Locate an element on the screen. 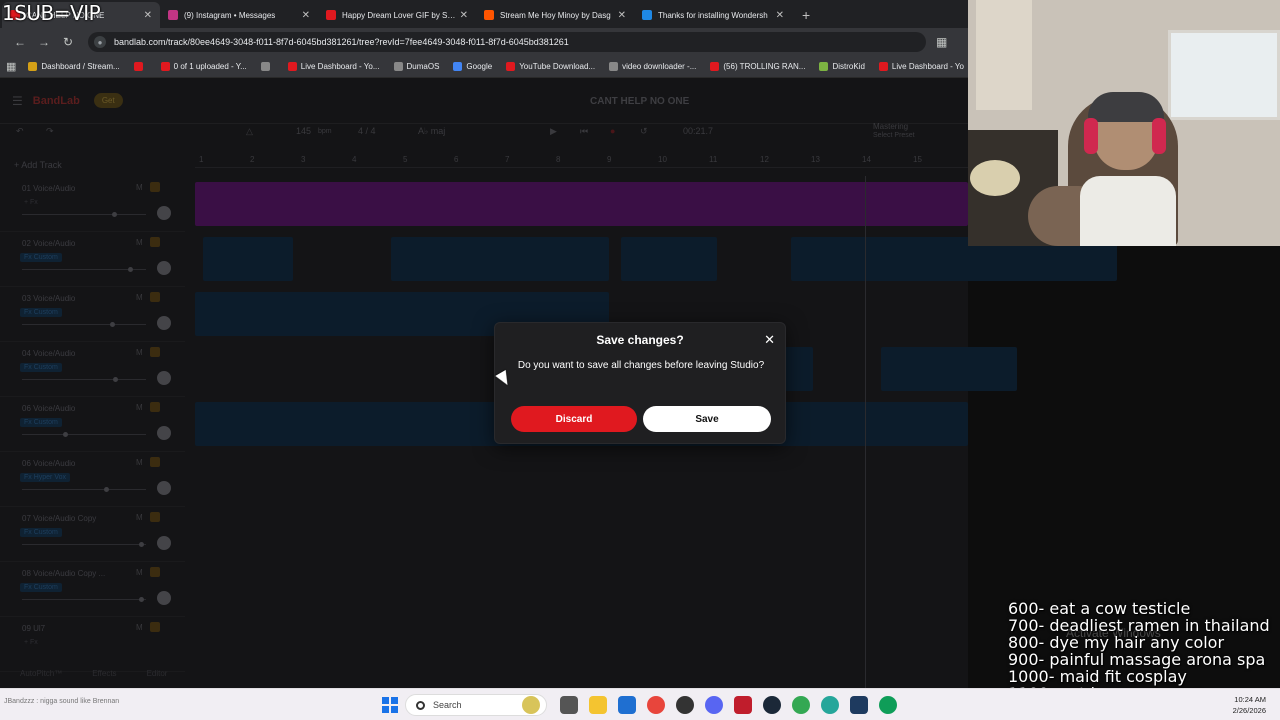  track-name: 07 Voice/Audio Copy is located at coordinates (59, 518).